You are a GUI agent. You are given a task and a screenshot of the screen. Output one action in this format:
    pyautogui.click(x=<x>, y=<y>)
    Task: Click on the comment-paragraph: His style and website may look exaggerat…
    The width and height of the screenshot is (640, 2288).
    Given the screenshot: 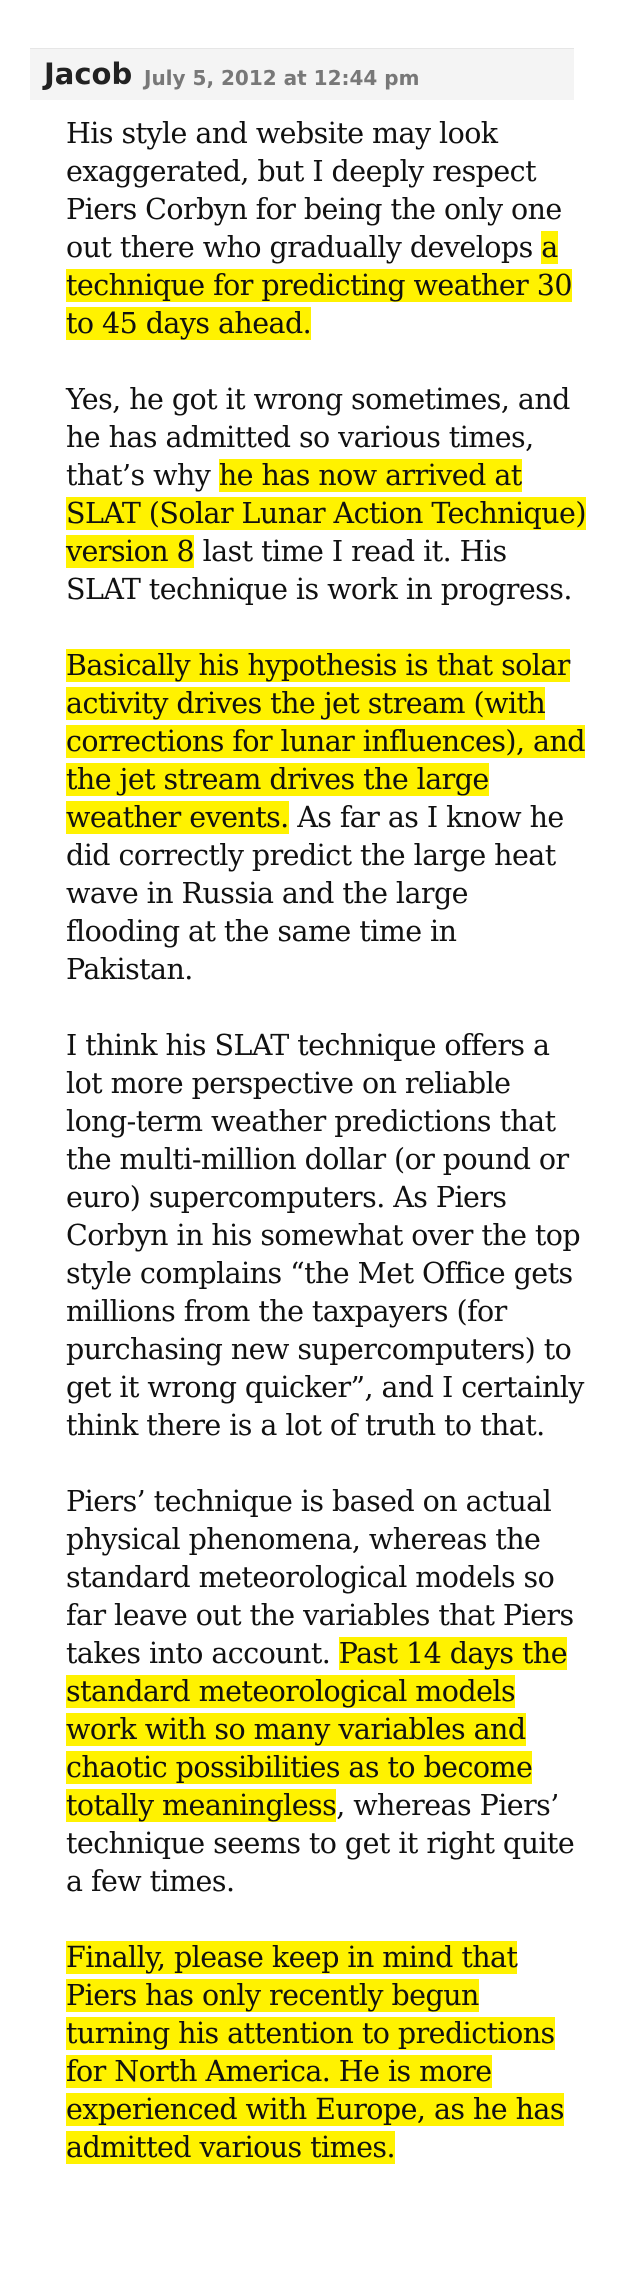 What is the action you would take?
    pyautogui.click(x=327, y=229)
    